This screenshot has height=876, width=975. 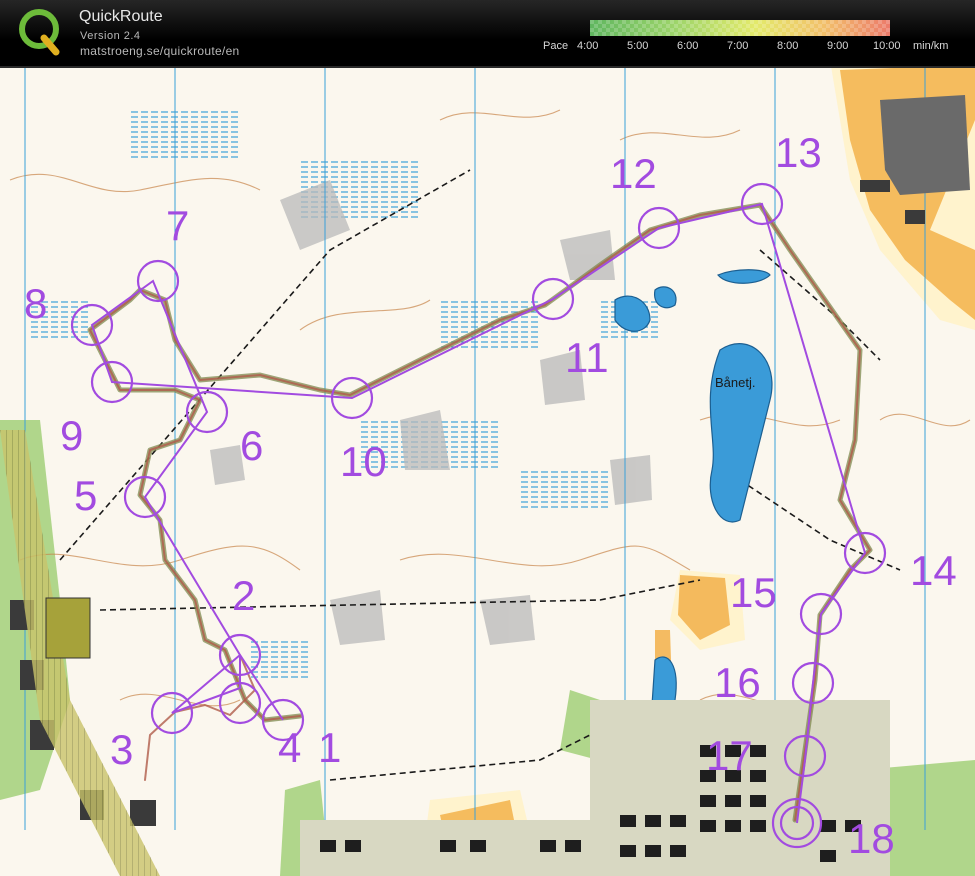 I want to click on control-number: 9, so click(x=71, y=435).